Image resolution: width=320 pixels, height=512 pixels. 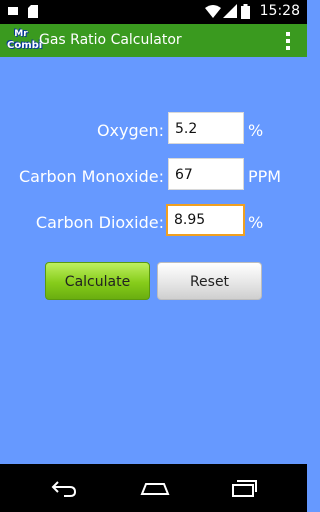 What do you see at coordinates (209, 281) in the screenshot?
I see `reset-button: Reset` at bounding box center [209, 281].